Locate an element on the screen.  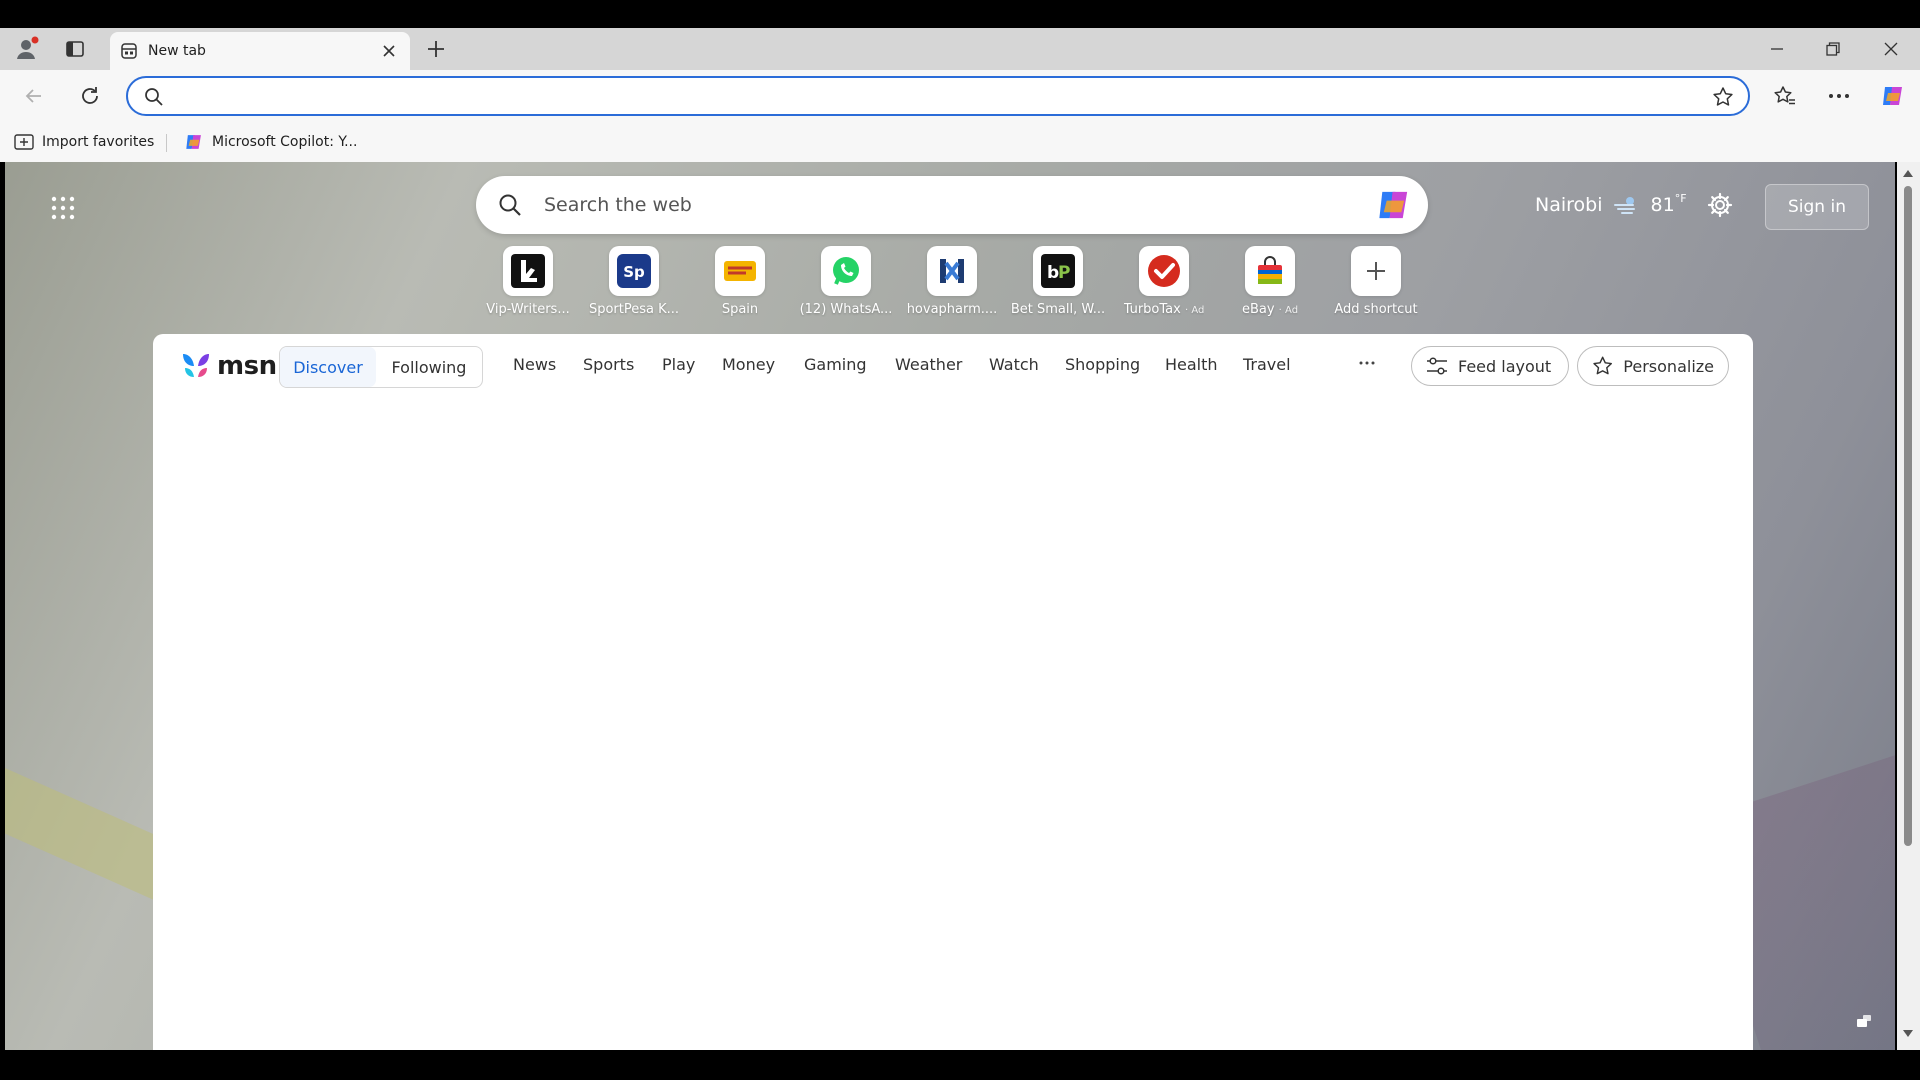
apps-launcher-button is located at coordinates (63, 208).